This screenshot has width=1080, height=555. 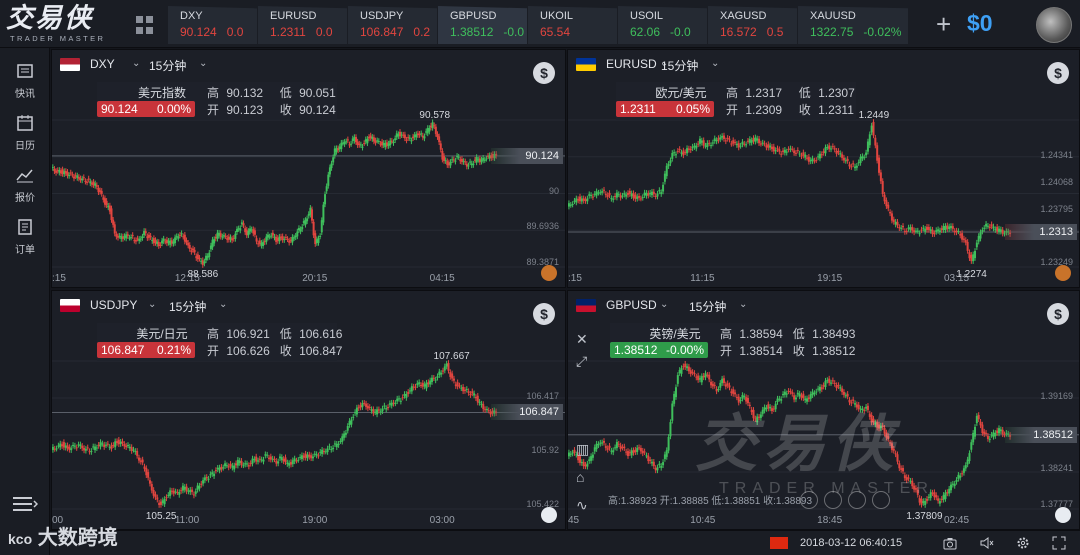 I want to click on open-value: 1.2309, so click(x=764, y=110).